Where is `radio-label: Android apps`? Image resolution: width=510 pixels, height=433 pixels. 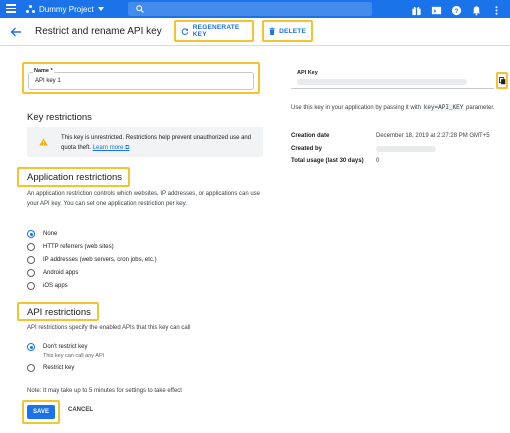
radio-label: Android apps is located at coordinates (61, 273).